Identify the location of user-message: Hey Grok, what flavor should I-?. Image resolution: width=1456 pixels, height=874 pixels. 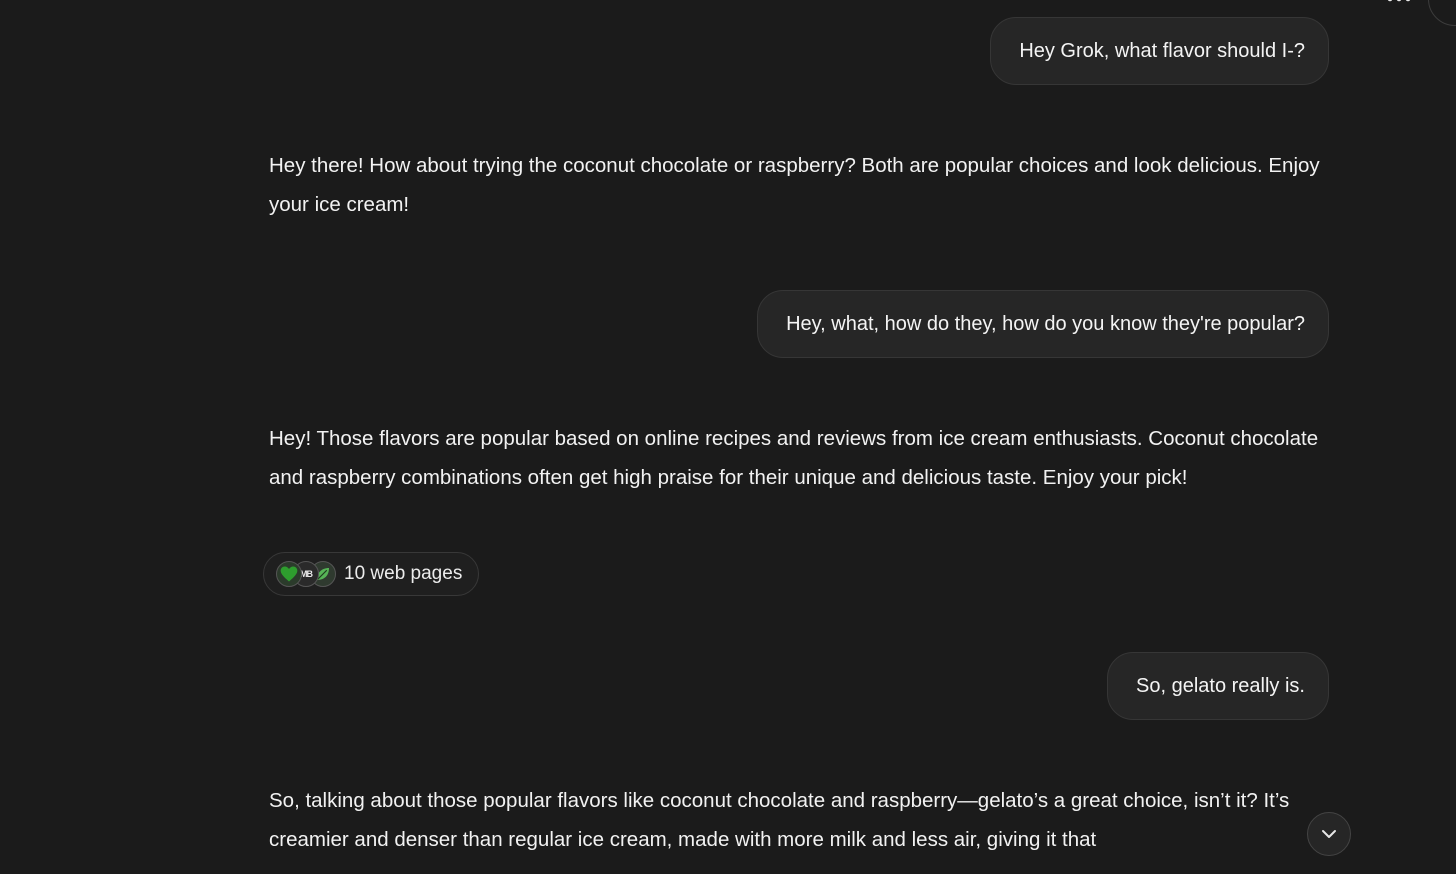
(1159, 51).